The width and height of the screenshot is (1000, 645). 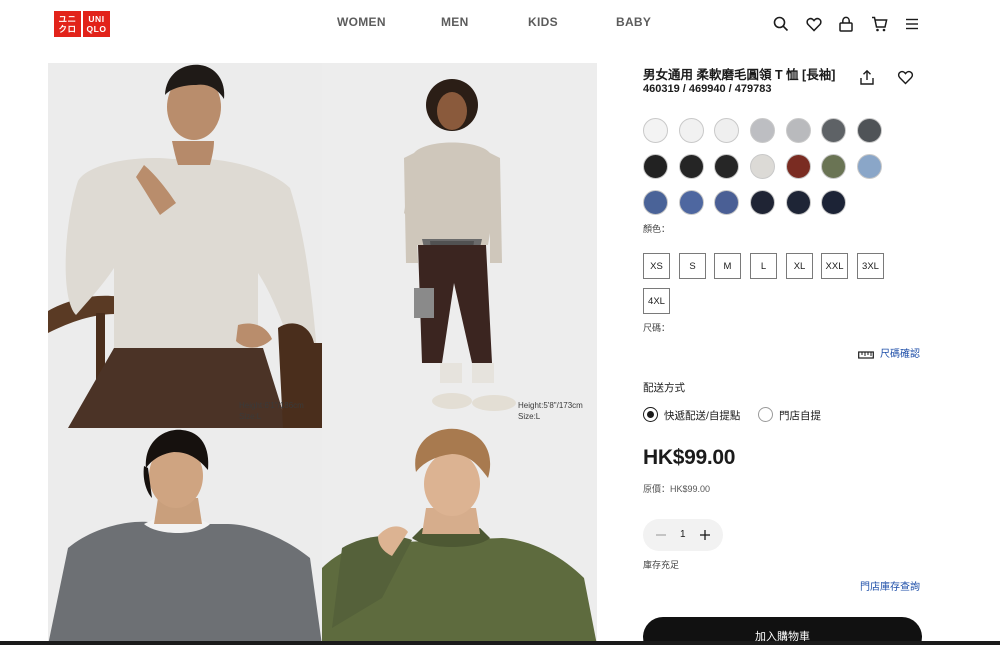 What do you see at coordinates (739, 75) in the screenshot?
I see `product-title: 男女通用 柔軟磨毛圓領 T 恤 [長袖]` at bounding box center [739, 75].